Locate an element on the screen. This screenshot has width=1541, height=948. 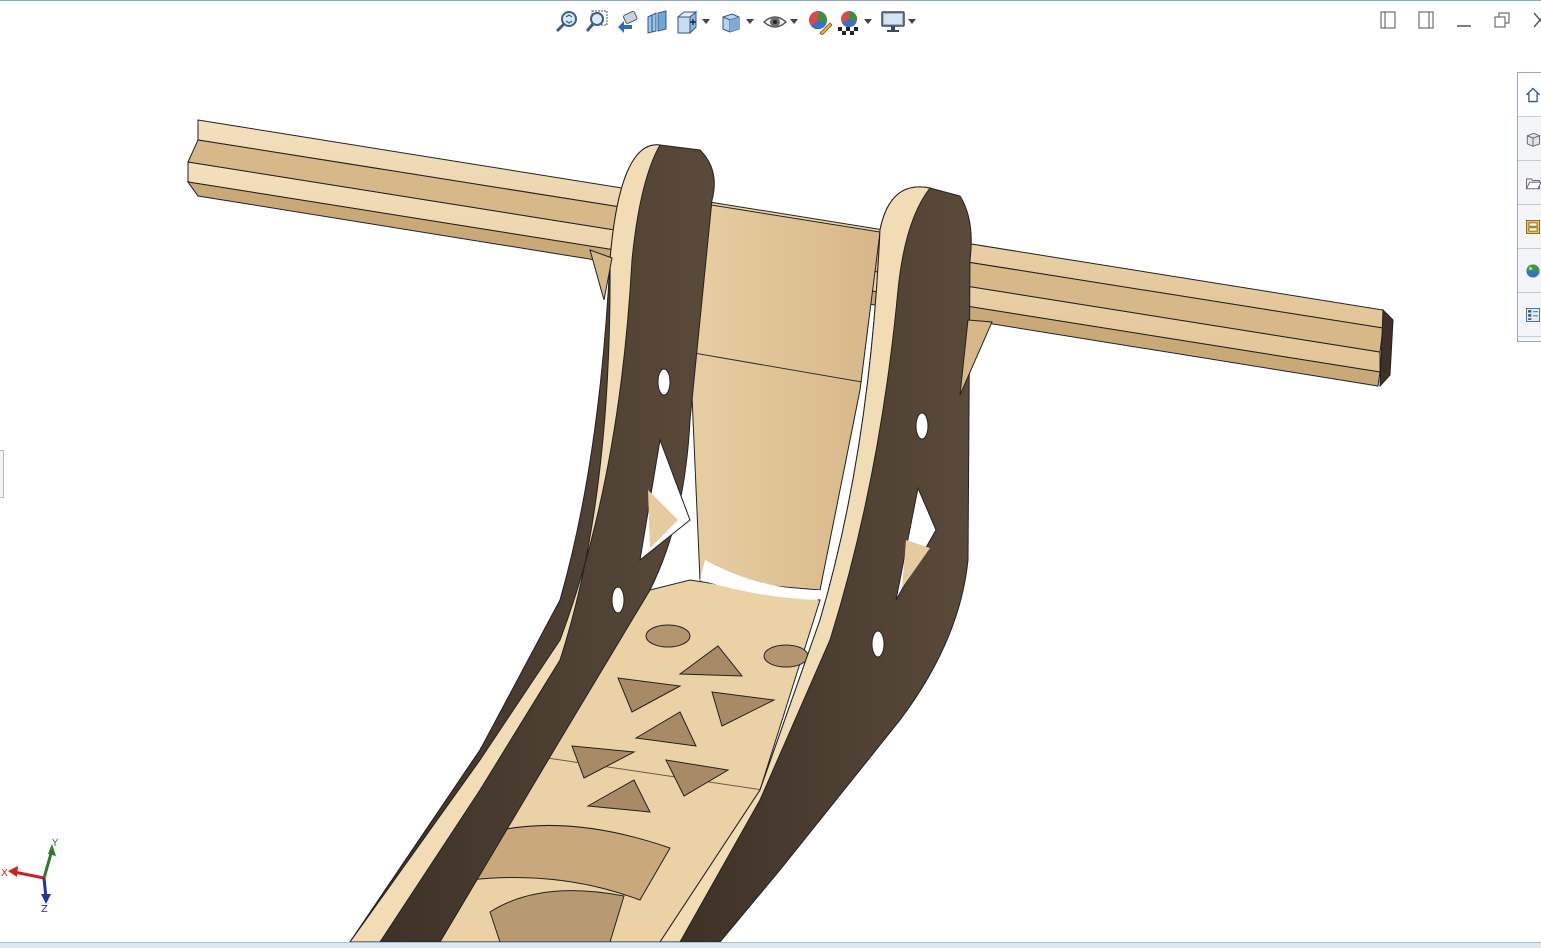
status-bar-edge is located at coordinates (770, 945).